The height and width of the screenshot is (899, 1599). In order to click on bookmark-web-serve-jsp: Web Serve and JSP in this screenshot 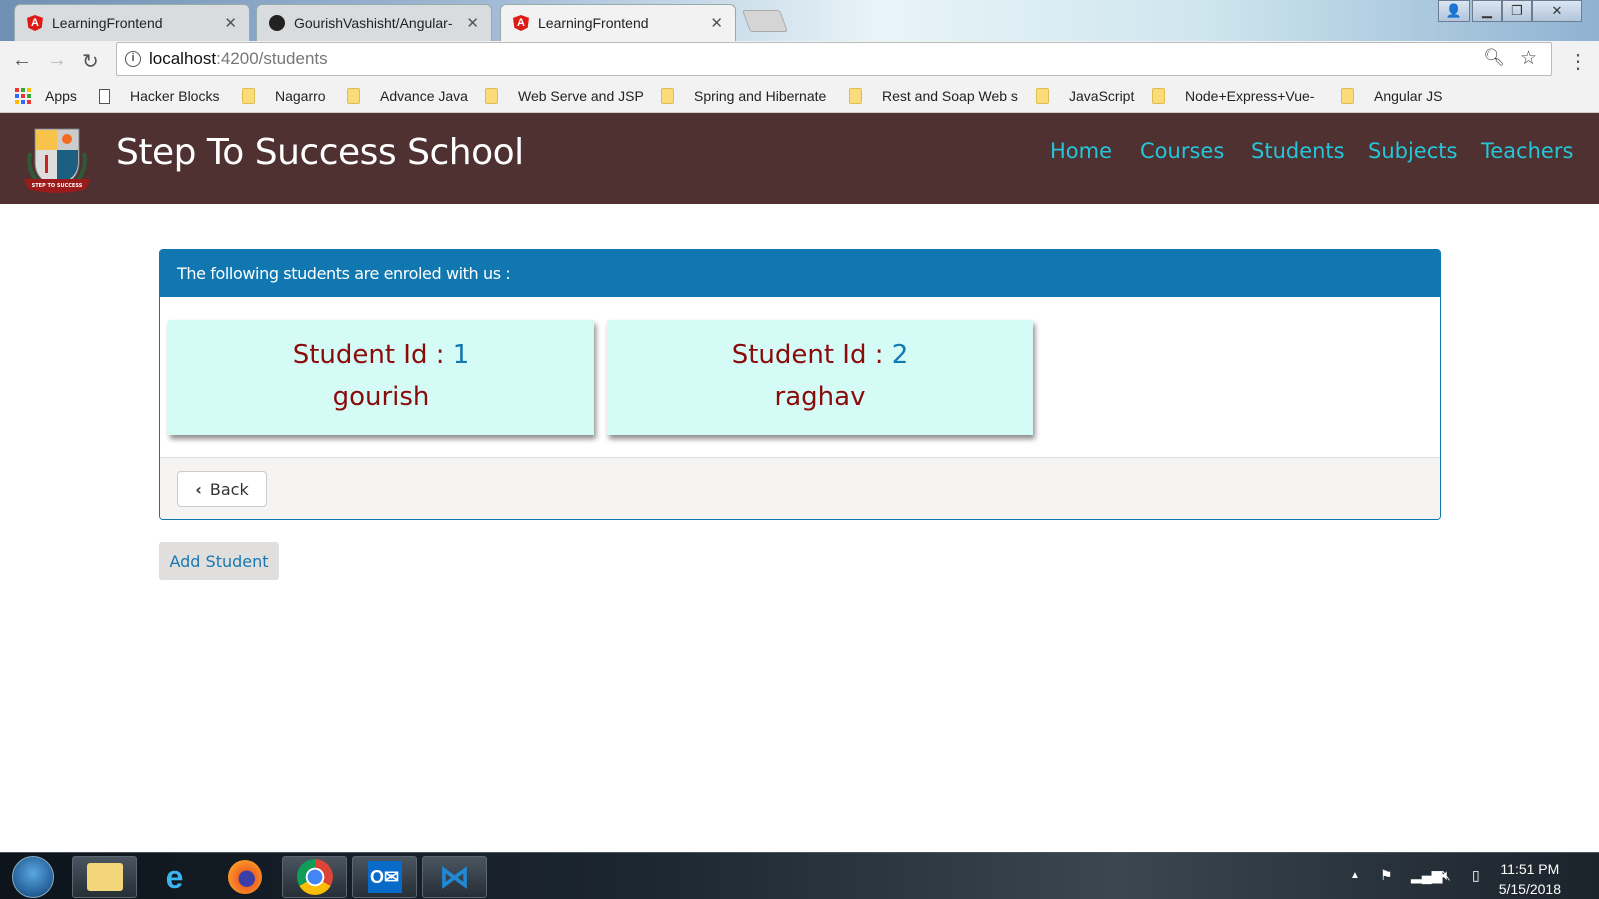, I will do `click(564, 96)`.